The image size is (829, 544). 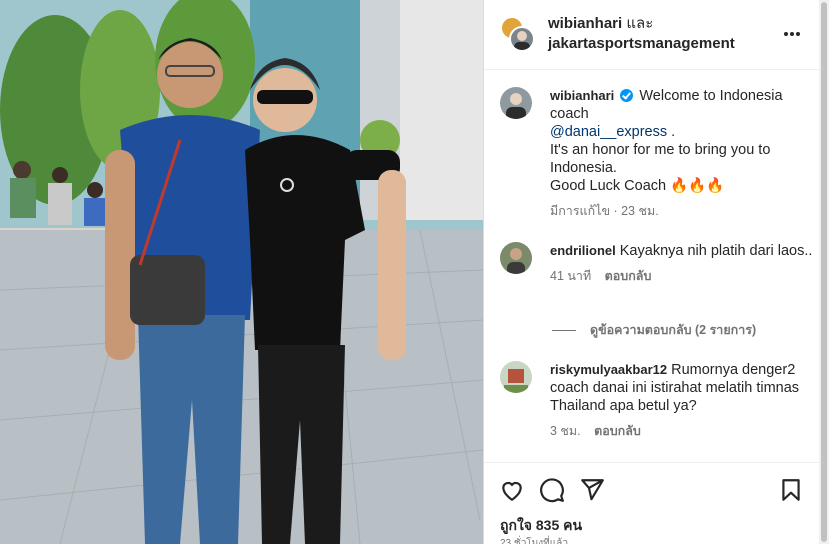 I want to click on caption-text-4: Good Luck Coach 🔥🔥🔥, so click(x=637, y=186).